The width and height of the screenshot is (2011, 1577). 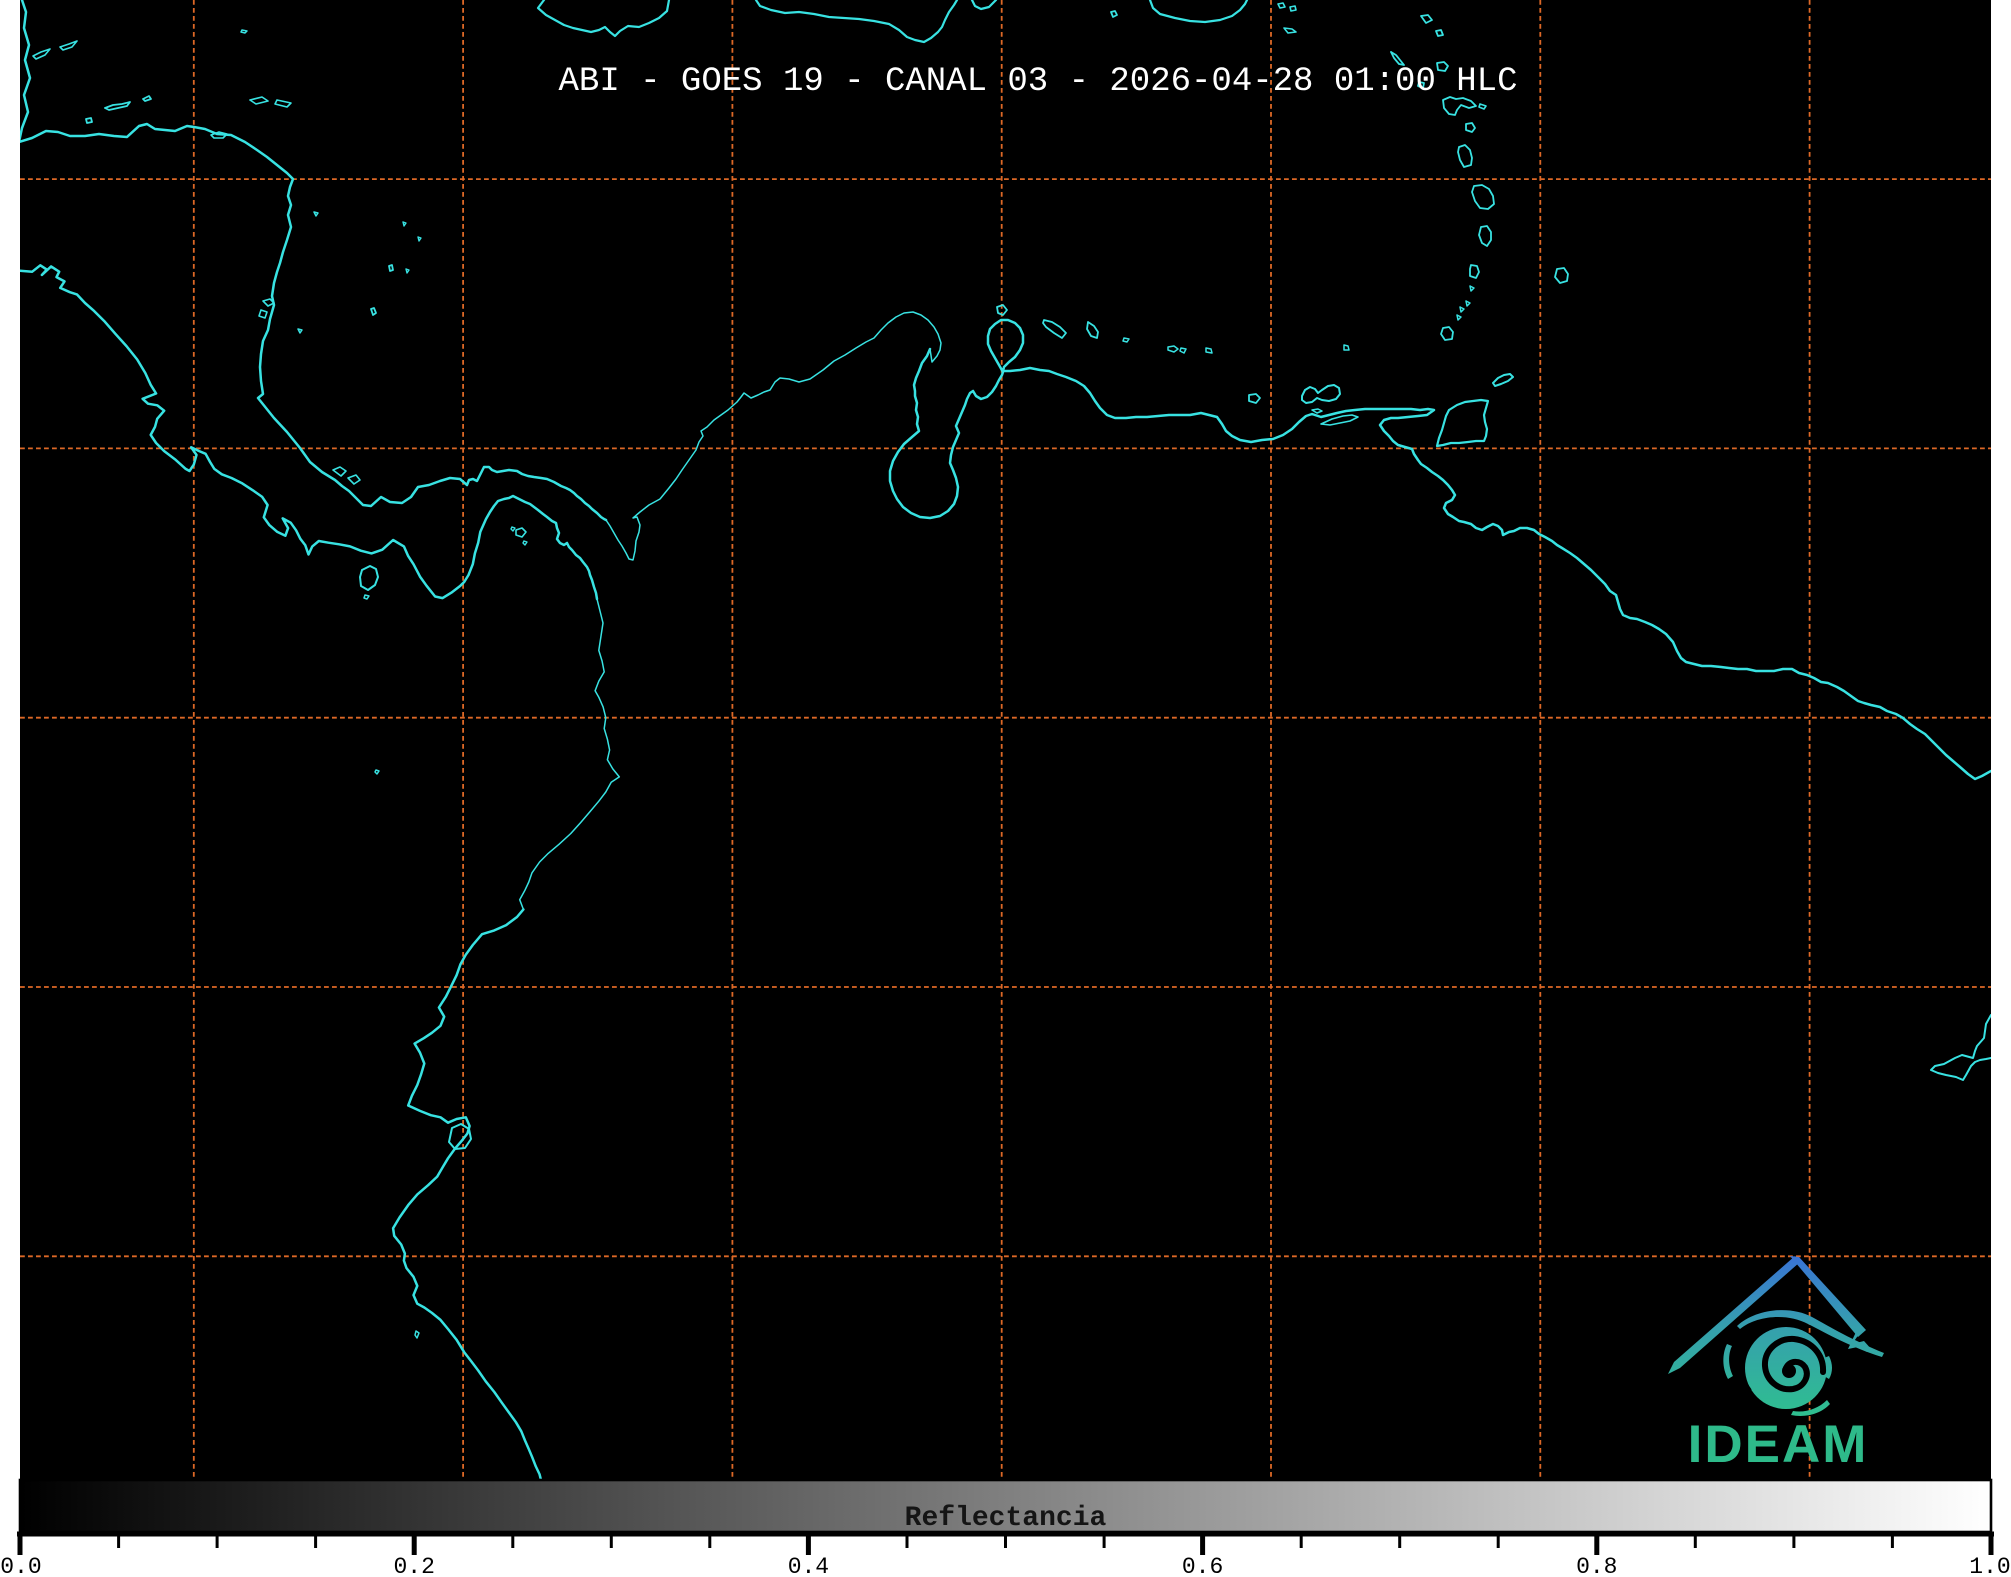 I want to click on svg-text: 1.0, so click(x=1989, y=1565).